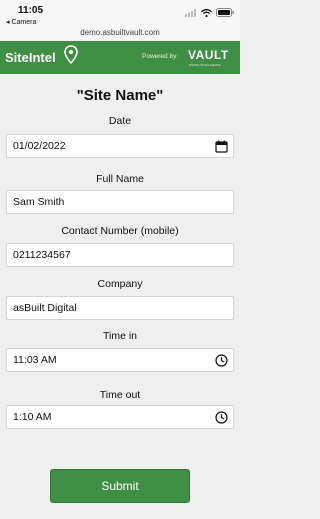 The height and width of the screenshot is (519, 320). Describe the element at coordinates (120, 121) in the screenshot. I see `date-label: Date` at that location.